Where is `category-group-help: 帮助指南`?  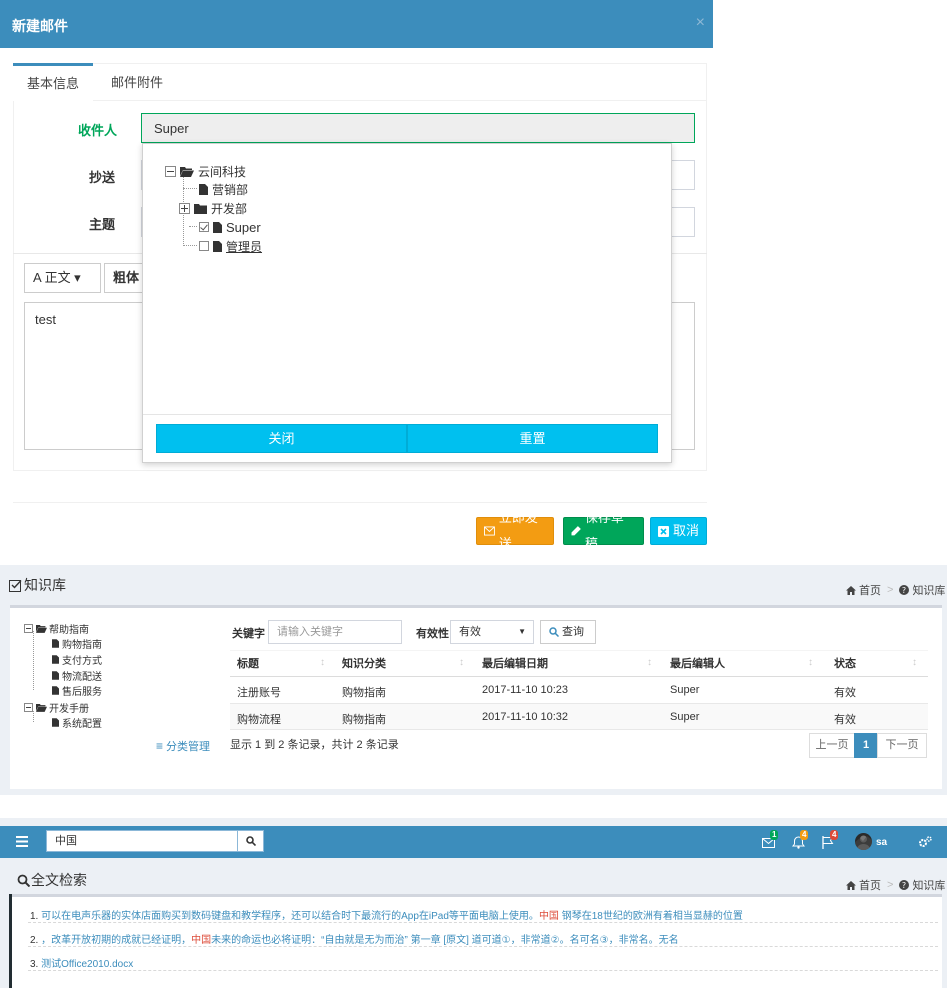
category-group-help: 帮助指南 is located at coordinates (56, 629).